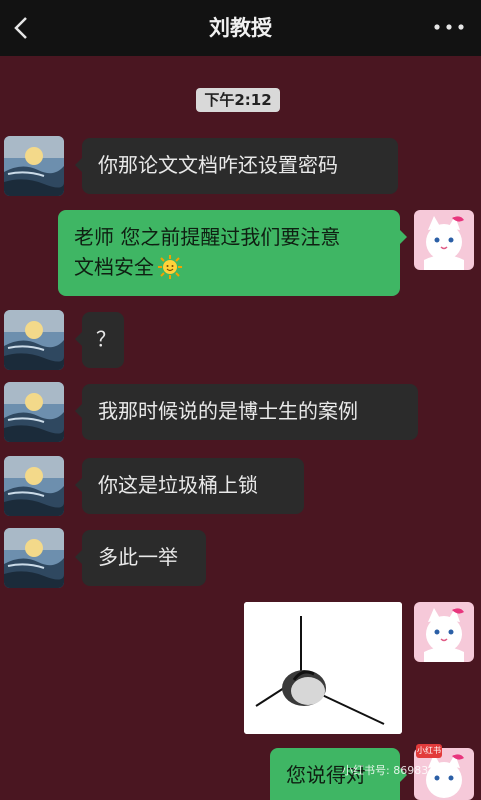 The image size is (481, 800). Describe the element at coordinates (207, 237) in the screenshot. I see `message-text-line1: 老师 您之前提醒过我们要注意` at that location.